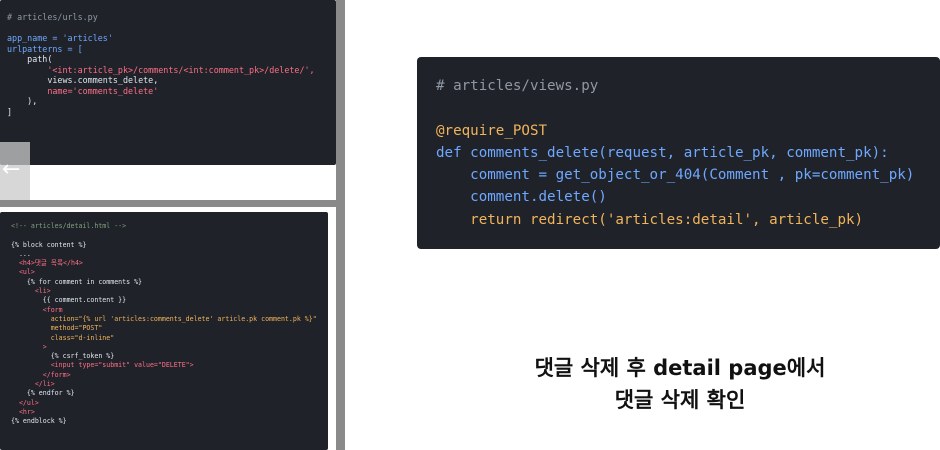 The height and width of the screenshot is (450, 940). Describe the element at coordinates (25, 402) in the screenshot. I see `detail-ul-close-line: </ul>` at that location.